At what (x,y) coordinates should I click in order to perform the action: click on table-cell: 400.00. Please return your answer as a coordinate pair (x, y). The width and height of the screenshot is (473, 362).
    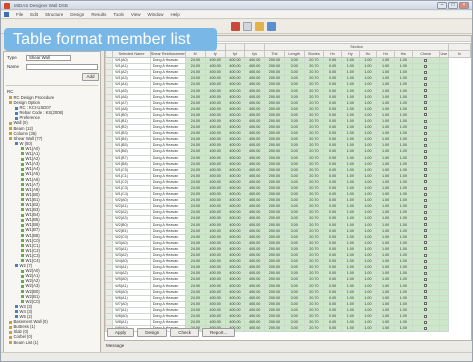
    Looking at the image, I should click on (255, 329).